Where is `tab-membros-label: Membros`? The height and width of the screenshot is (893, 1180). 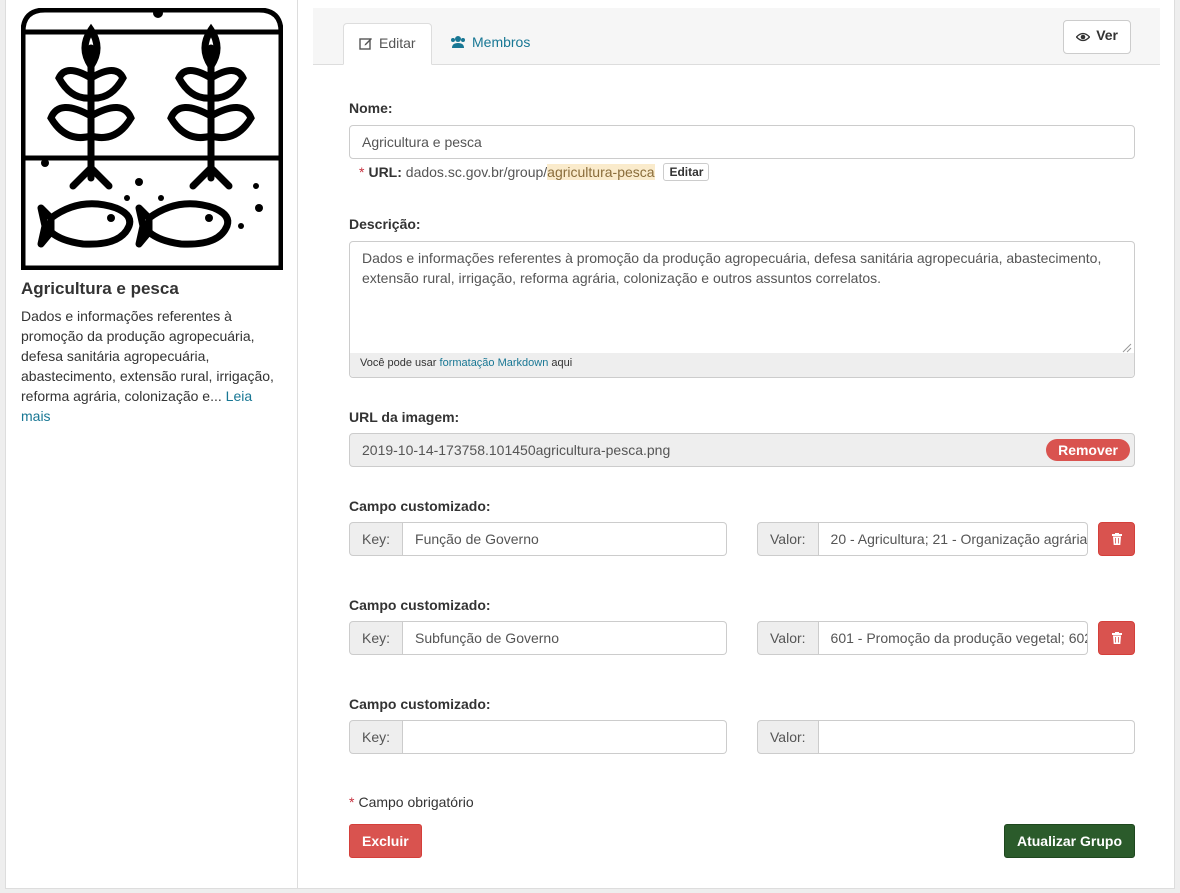 tab-membros-label: Membros is located at coordinates (501, 42).